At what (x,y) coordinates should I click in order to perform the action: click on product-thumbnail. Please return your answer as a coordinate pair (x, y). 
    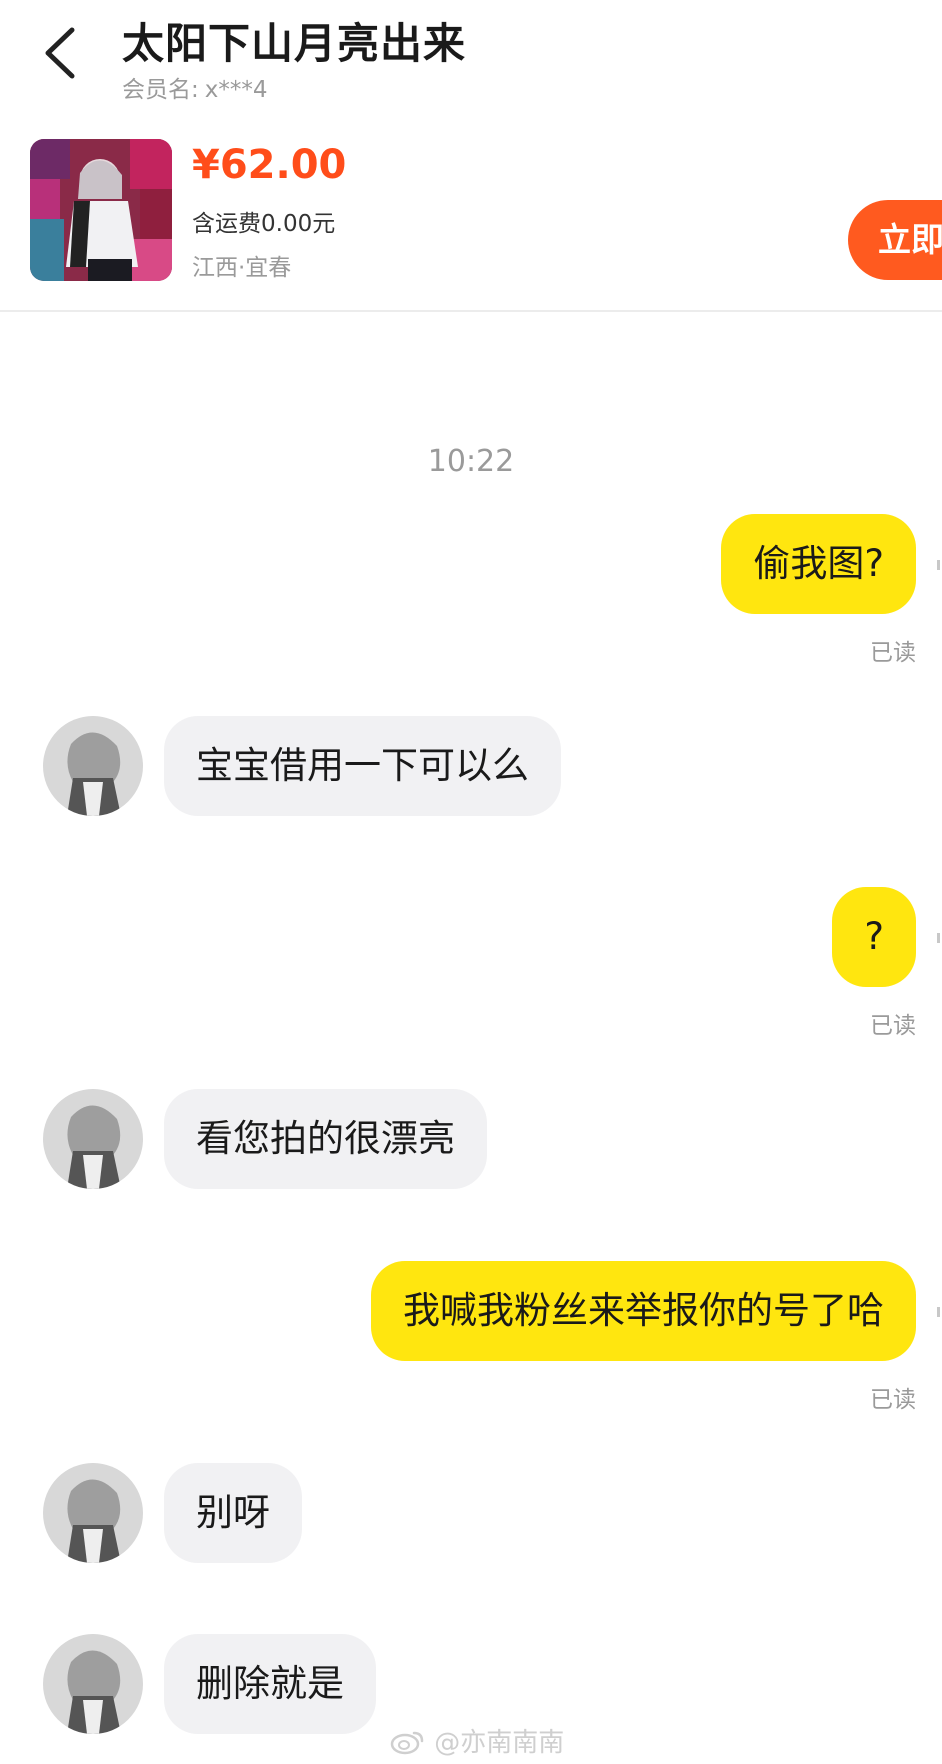
    Looking at the image, I should click on (101, 210).